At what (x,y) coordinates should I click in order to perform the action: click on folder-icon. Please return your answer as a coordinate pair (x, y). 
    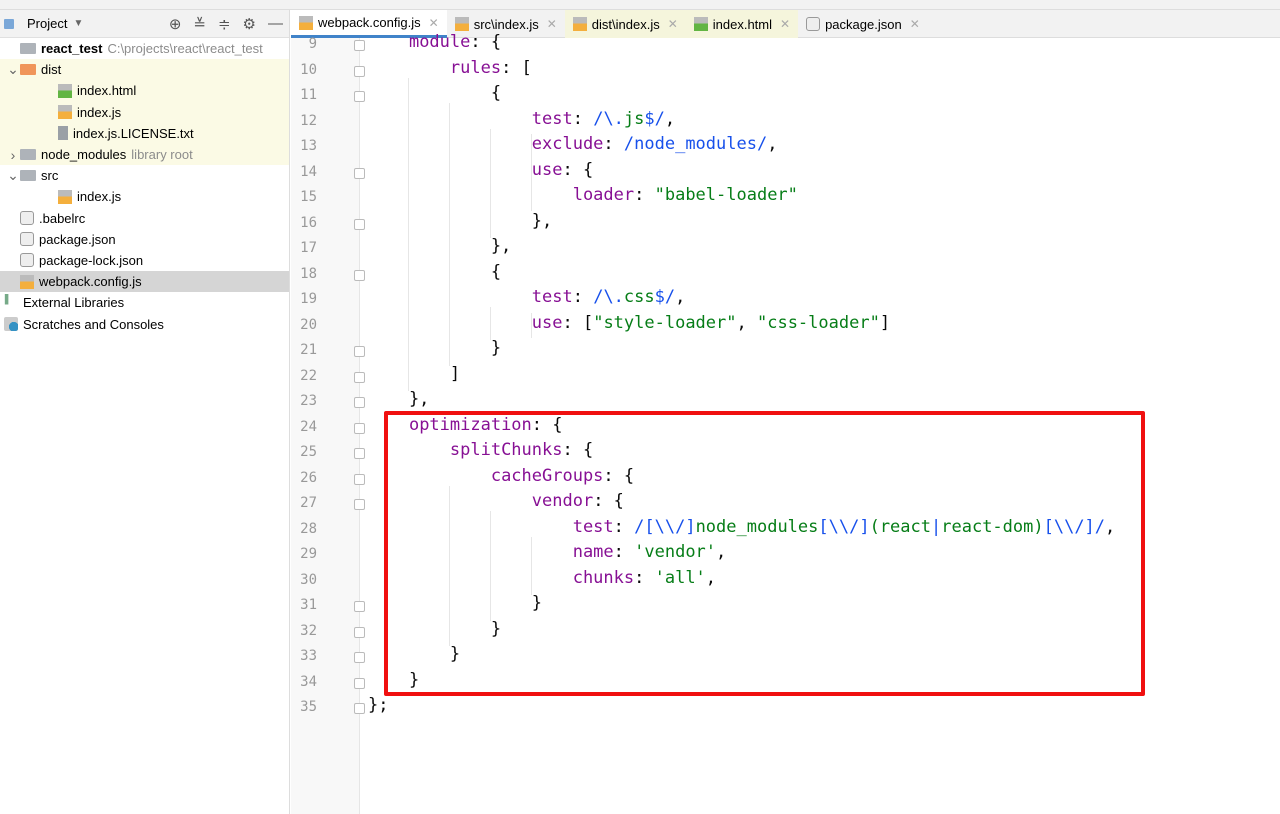
    Looking at the image, I should click on (28, 176).